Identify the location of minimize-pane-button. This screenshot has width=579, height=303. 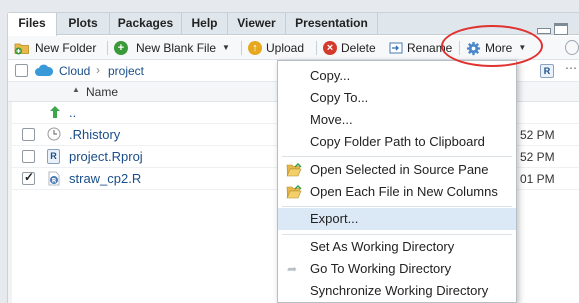
(544, 31).